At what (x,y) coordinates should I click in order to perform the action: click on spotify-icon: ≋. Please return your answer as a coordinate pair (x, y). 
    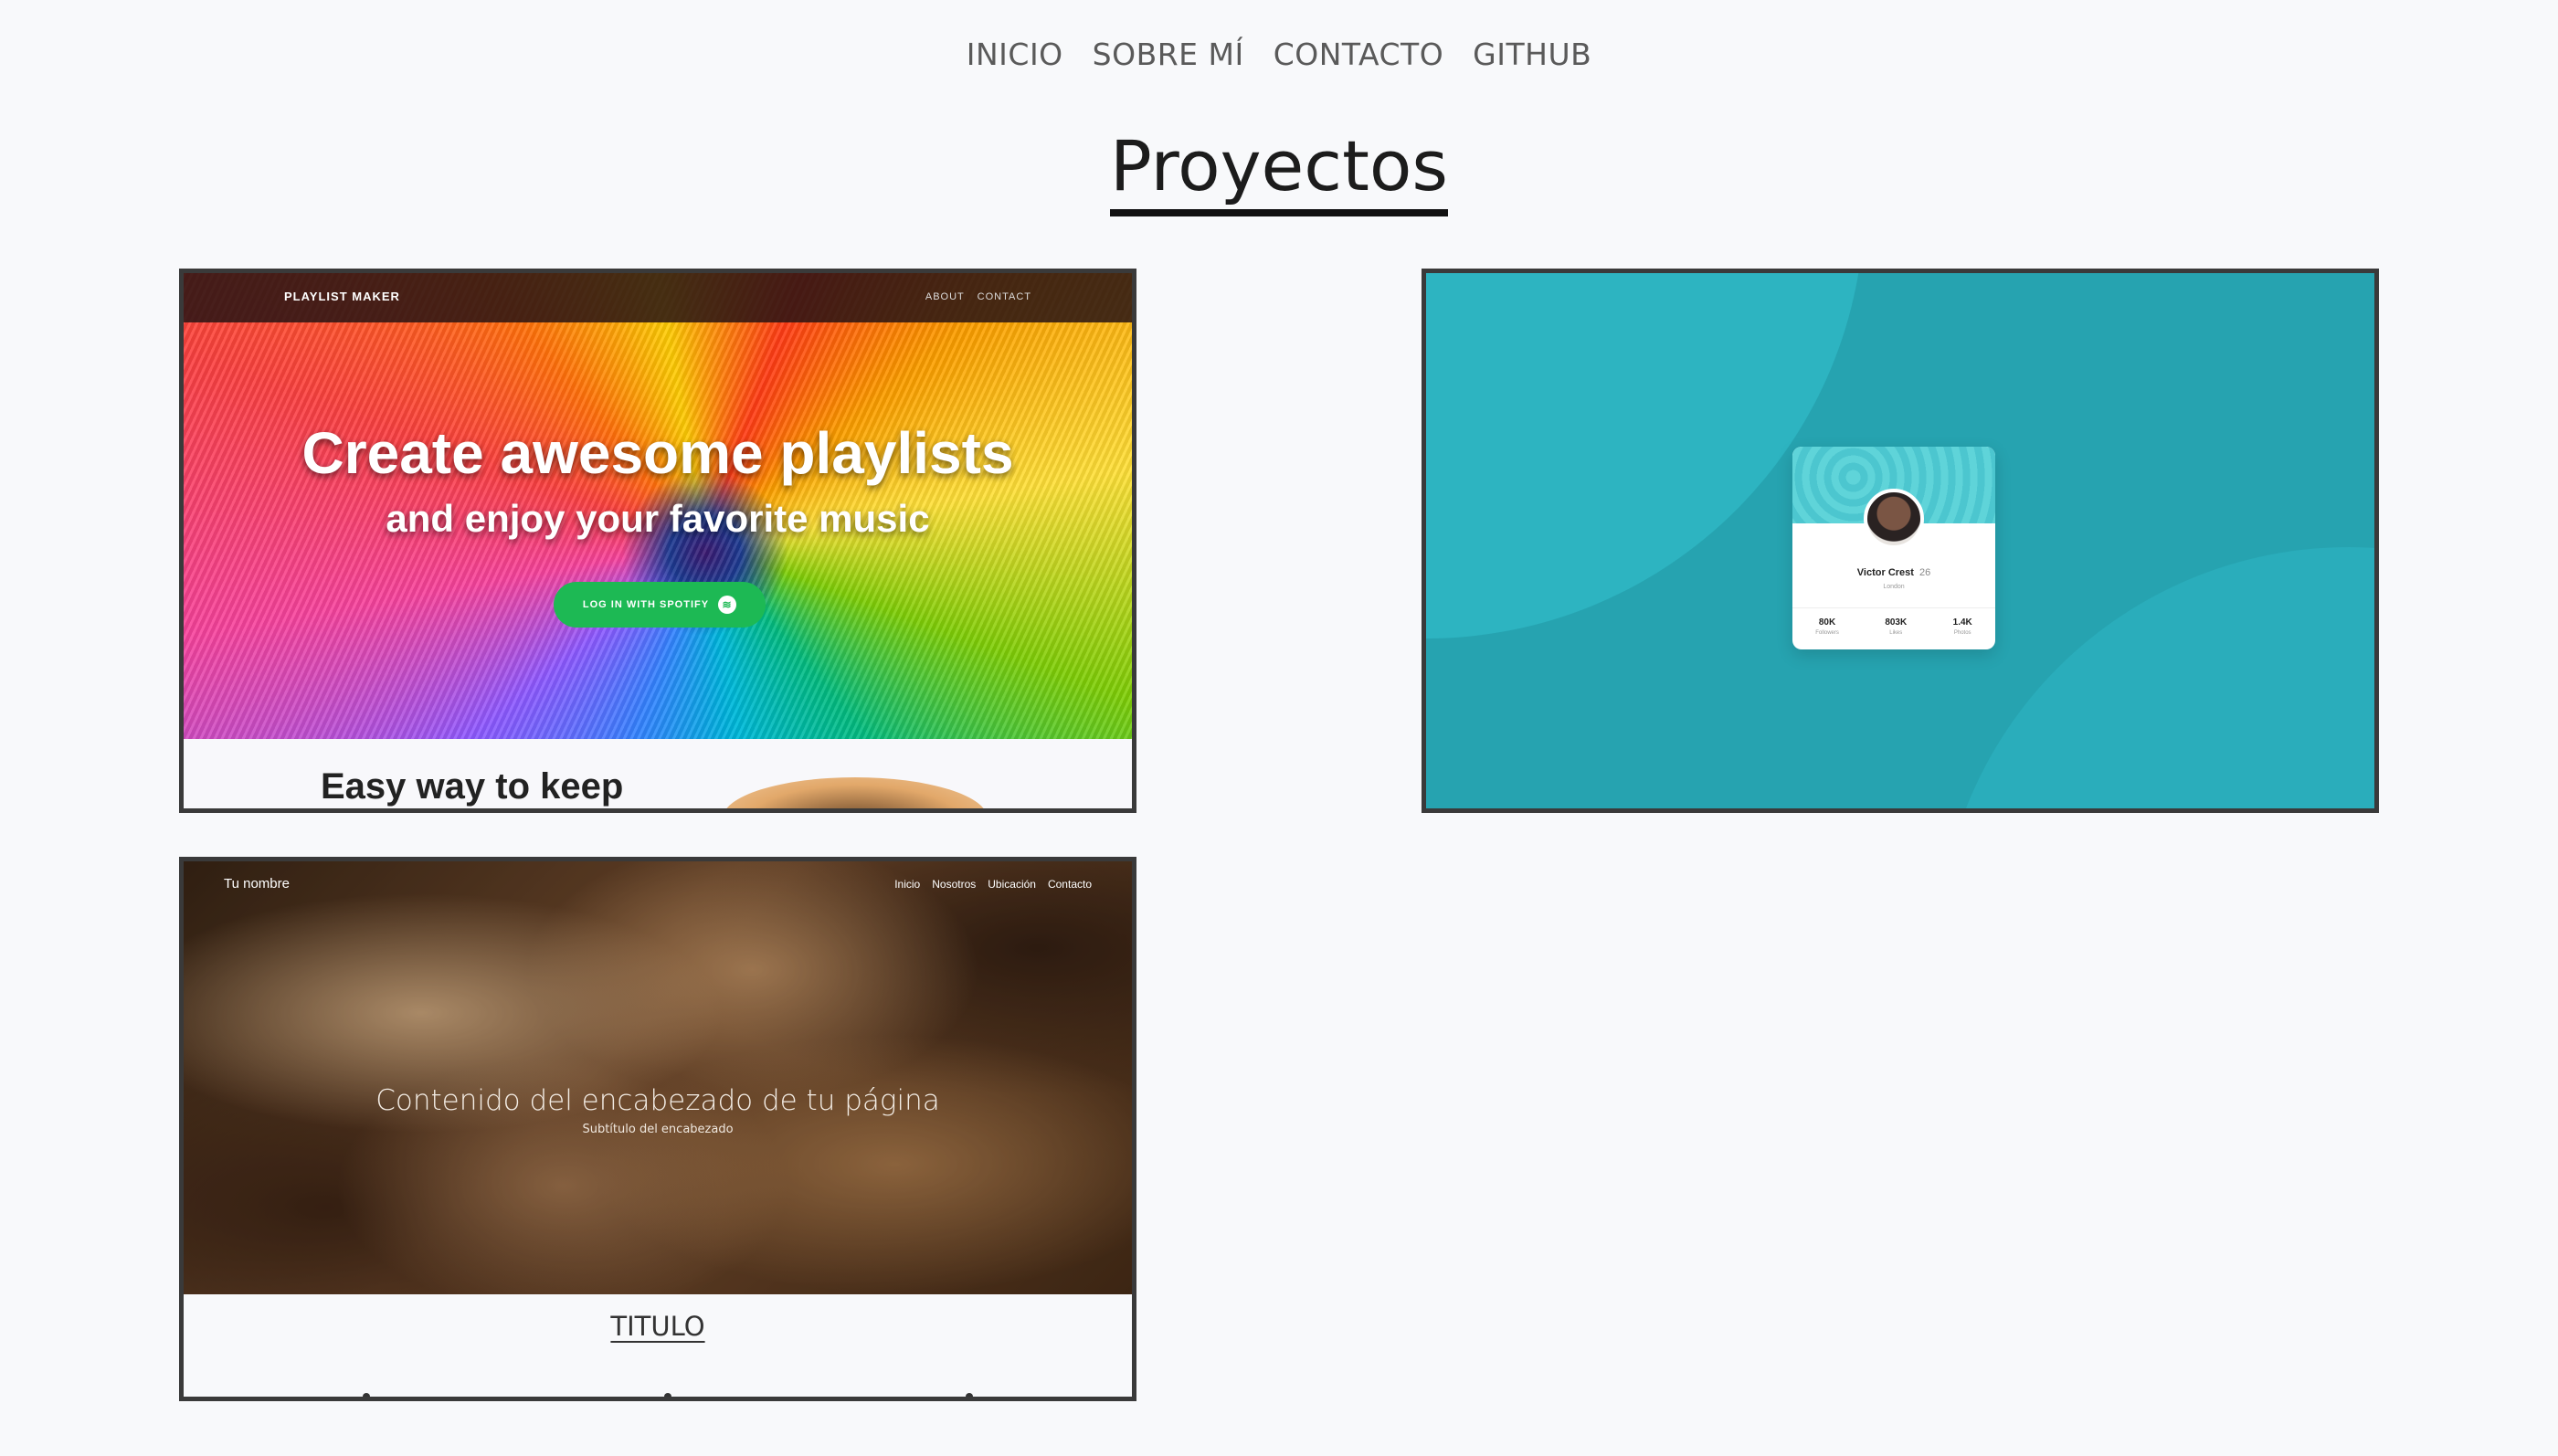
    Looking at the image, I should click on (727, 605).